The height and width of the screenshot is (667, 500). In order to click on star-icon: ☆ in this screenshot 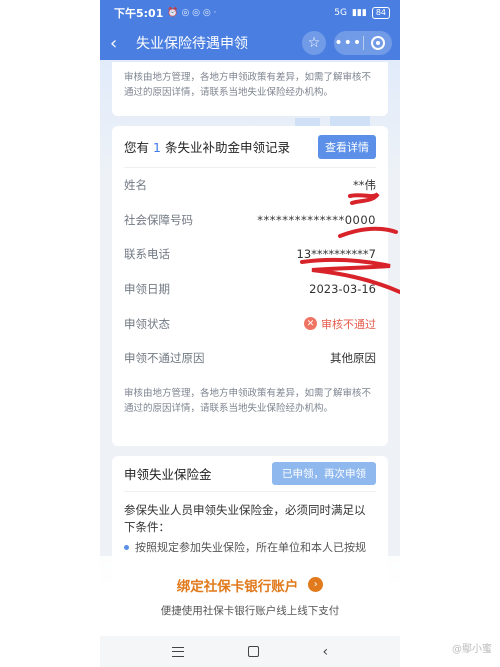, I will do `click(314, 43)`.